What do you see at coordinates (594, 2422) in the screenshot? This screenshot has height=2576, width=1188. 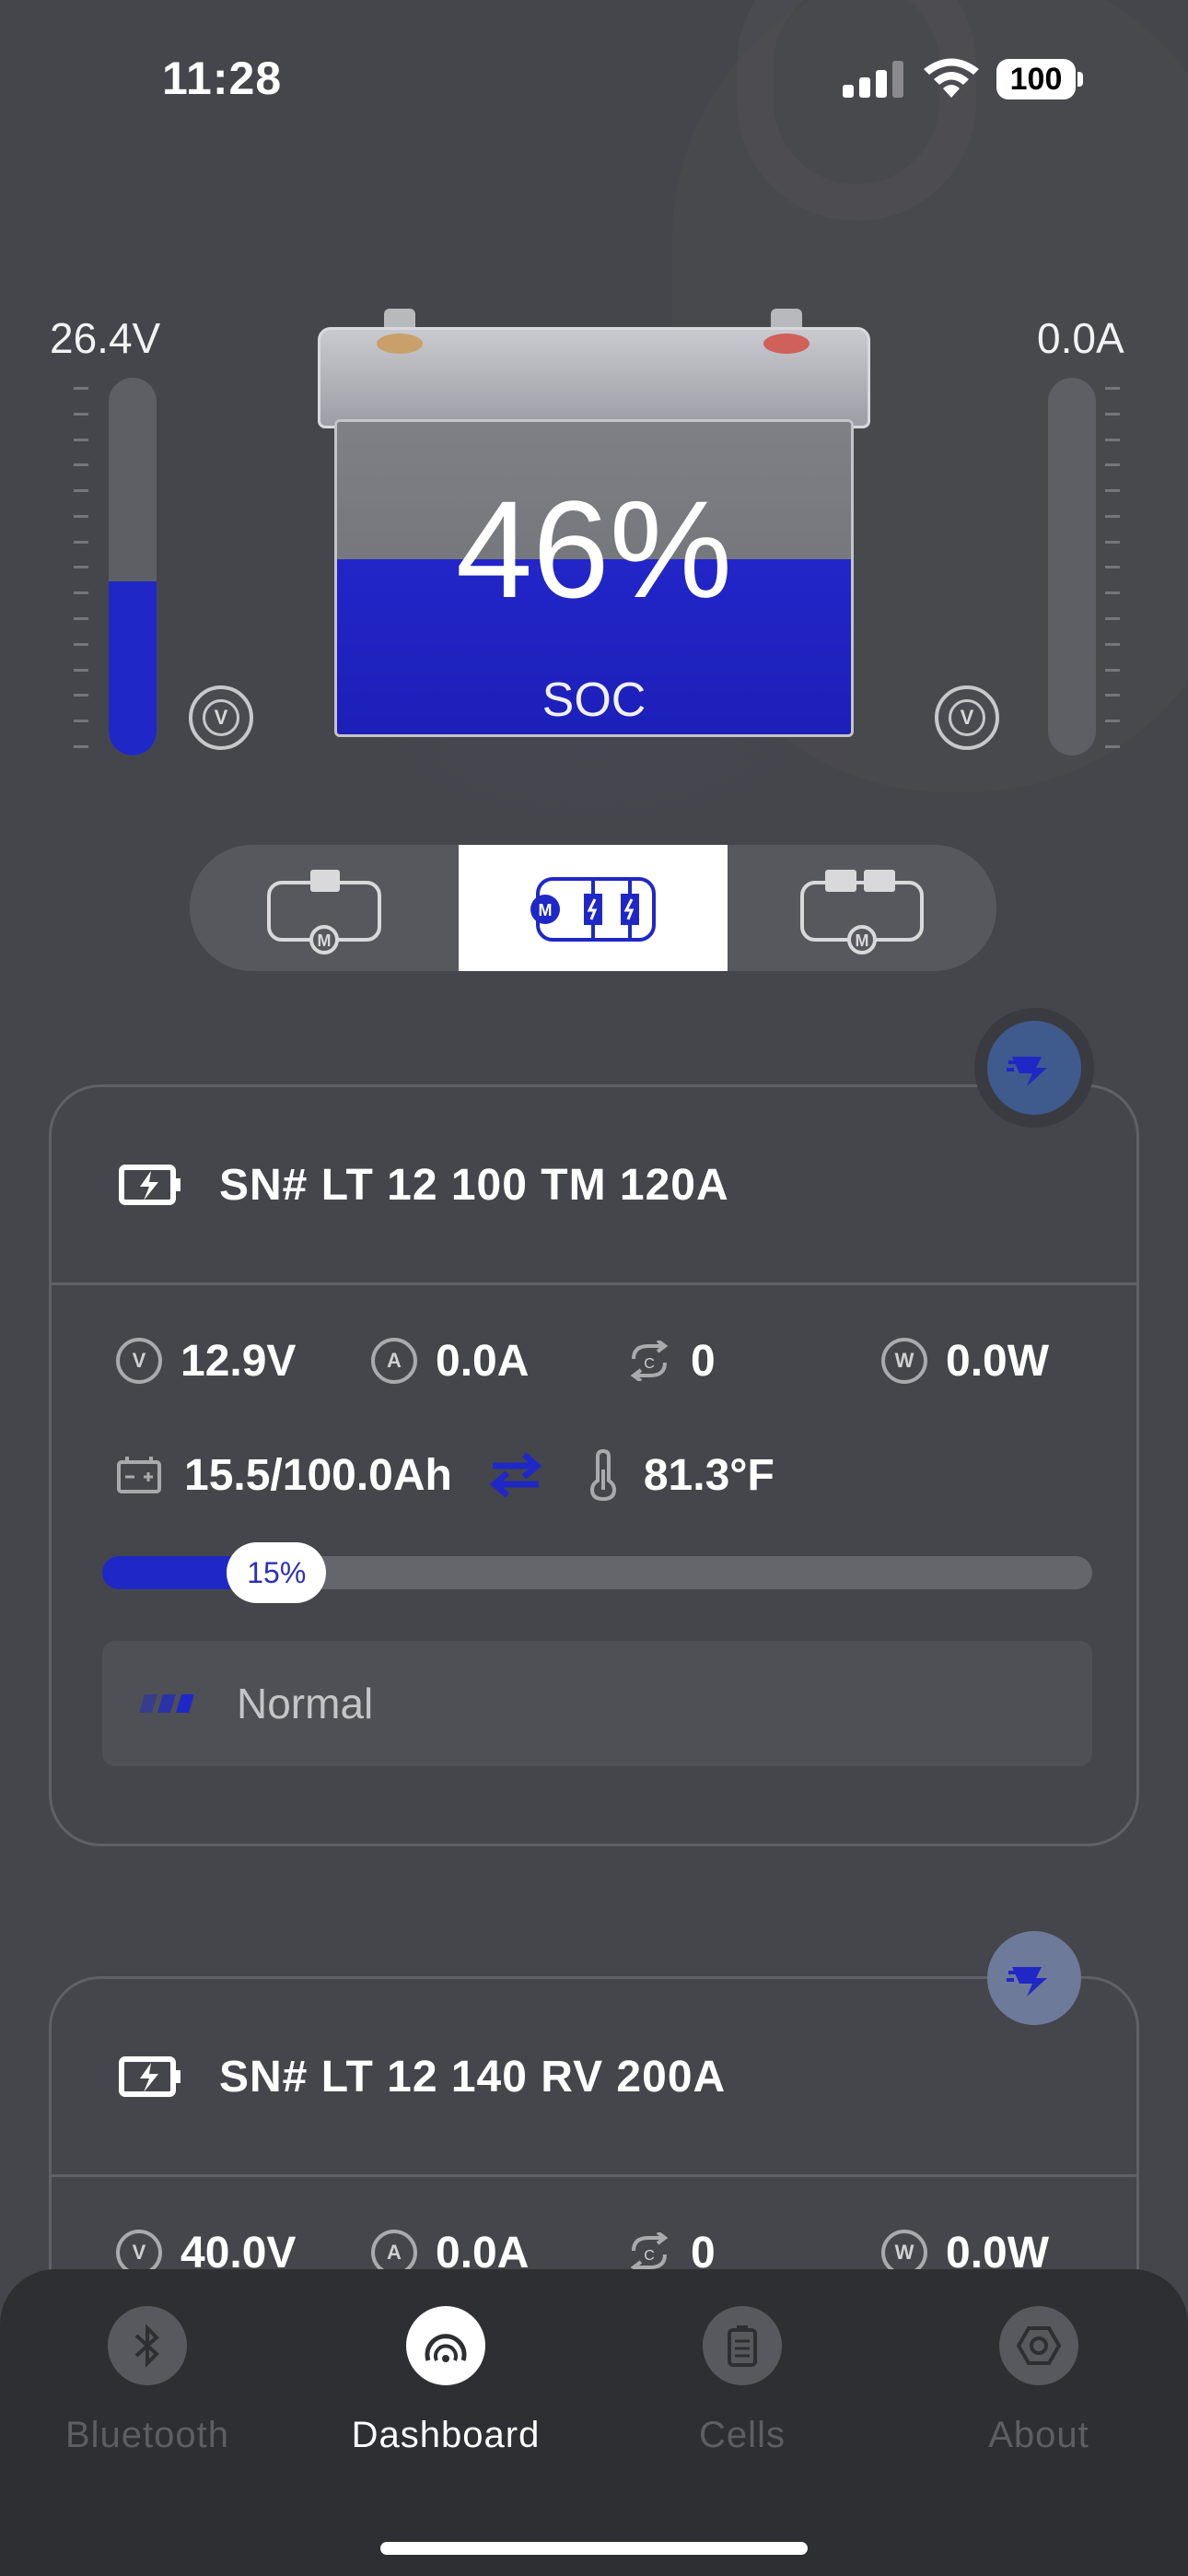 I see `tab-bar: Bluetooth Dashboard Cells About` at bounding box center [594, 2422].